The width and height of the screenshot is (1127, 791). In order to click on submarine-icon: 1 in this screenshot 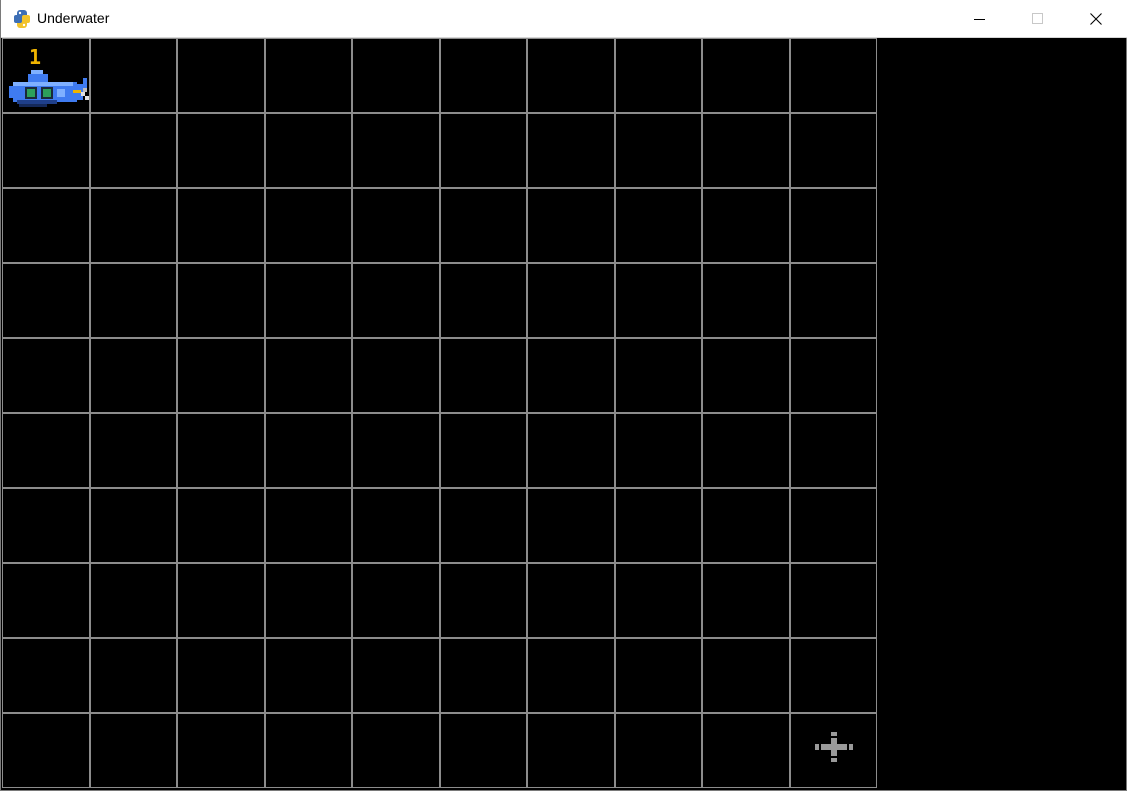, I will do `click(49, 79)`.